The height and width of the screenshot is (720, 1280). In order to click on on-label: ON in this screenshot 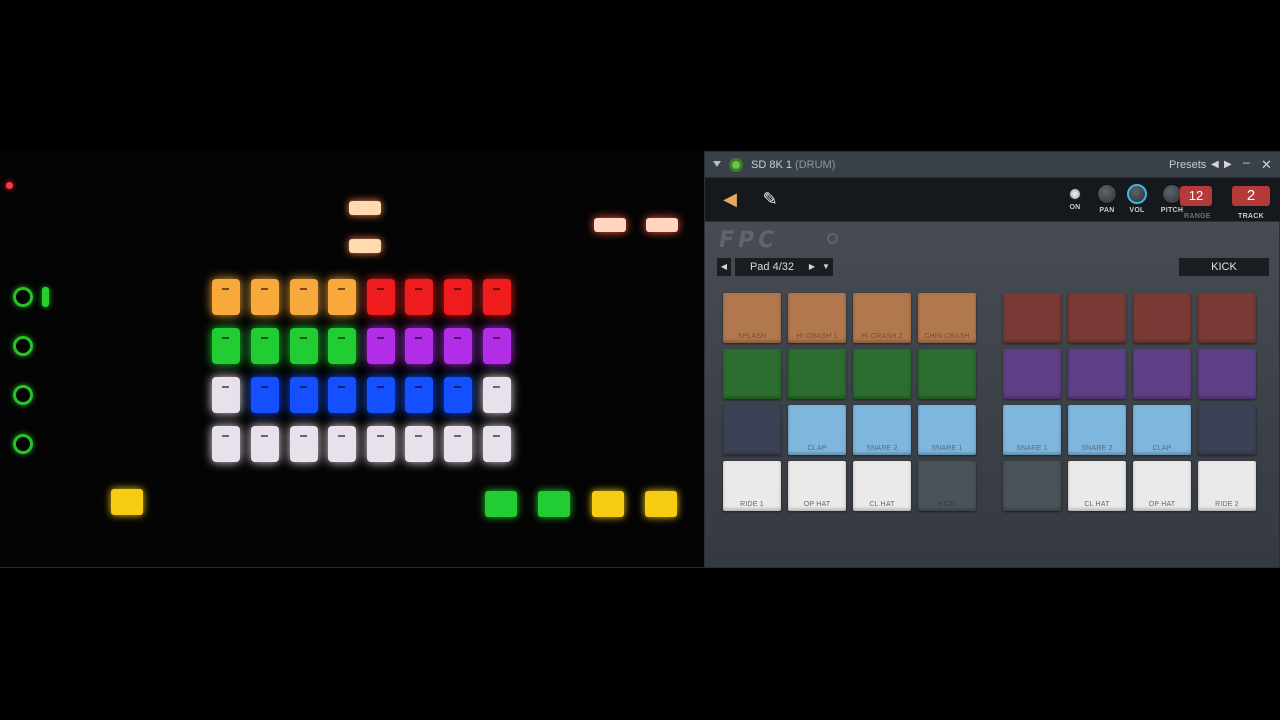, I will do `click(1075, 207)`.